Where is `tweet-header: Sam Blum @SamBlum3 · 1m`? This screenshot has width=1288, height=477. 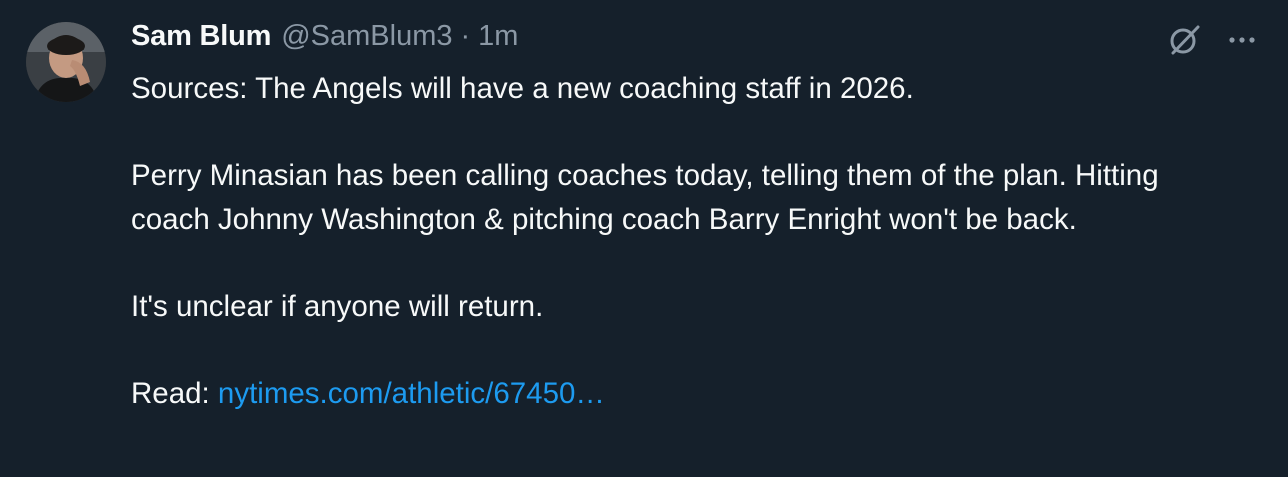 tweet-header: Sam Blum @SamBlum3 · 1m is located at coordinates (686, 39).